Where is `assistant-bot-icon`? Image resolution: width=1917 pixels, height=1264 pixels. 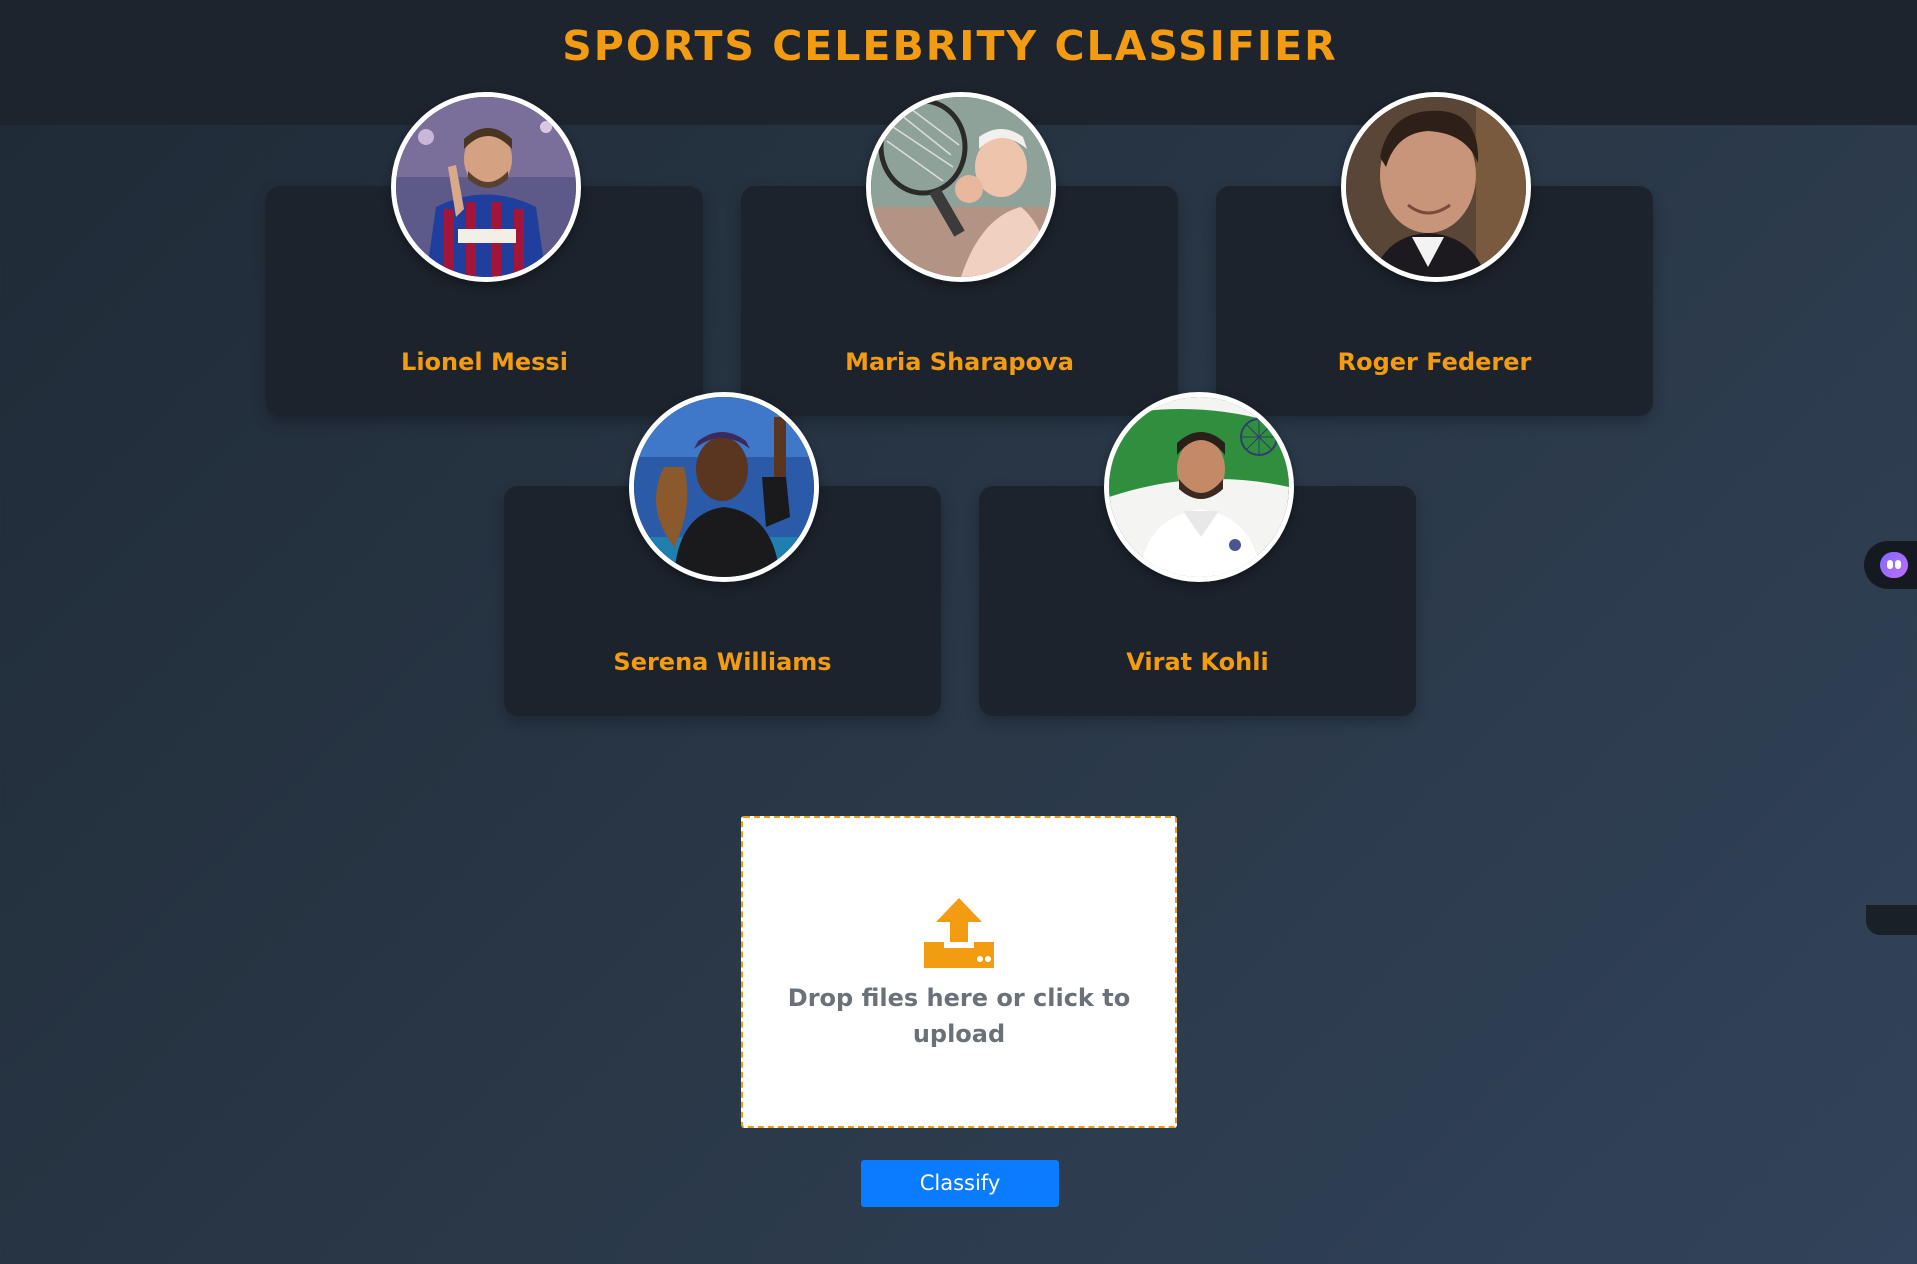
assistant-bot-icon is located at coordinates (1894, 565).